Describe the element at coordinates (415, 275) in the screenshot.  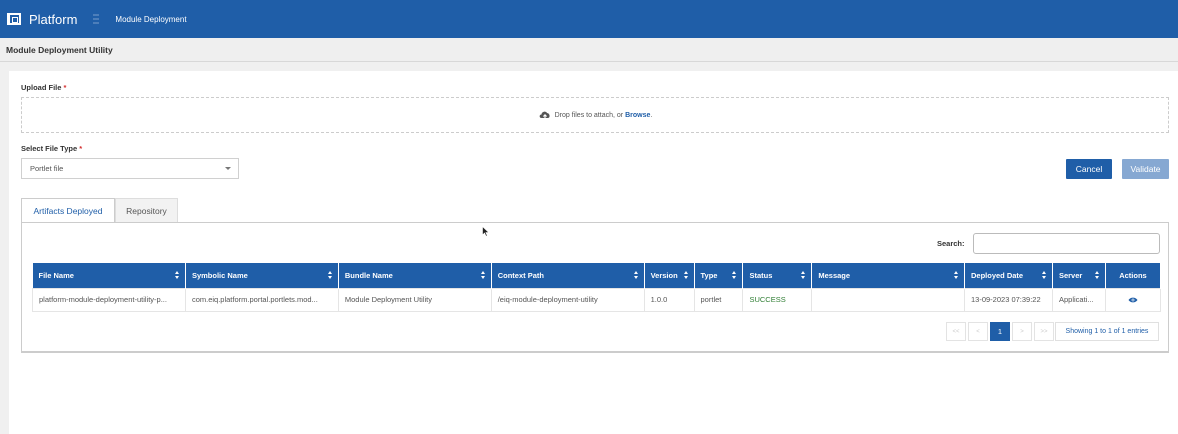
I see `column-bundle-name: Bundle Name` at that location.